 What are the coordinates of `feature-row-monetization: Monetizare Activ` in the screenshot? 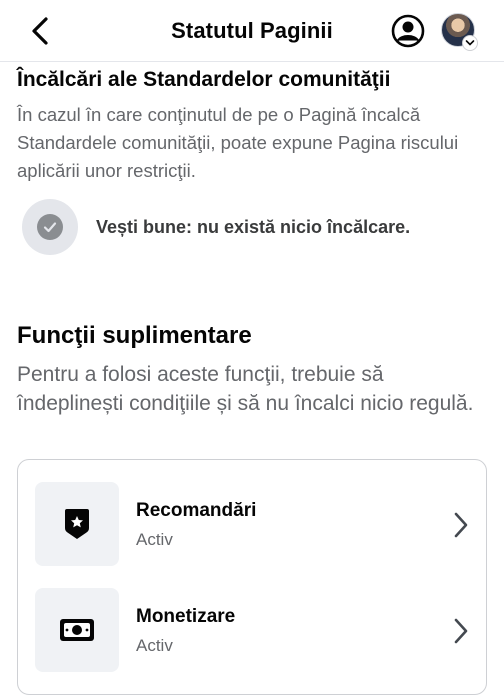 It's located at (254, 631).